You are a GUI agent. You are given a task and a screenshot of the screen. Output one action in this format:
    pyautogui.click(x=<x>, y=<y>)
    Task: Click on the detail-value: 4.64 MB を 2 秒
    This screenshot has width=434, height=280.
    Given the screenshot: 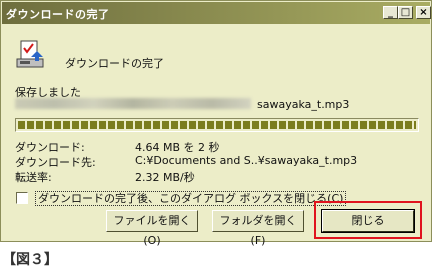 What is the action you would take?
    pyautogui.click(x=177, y=147)
    